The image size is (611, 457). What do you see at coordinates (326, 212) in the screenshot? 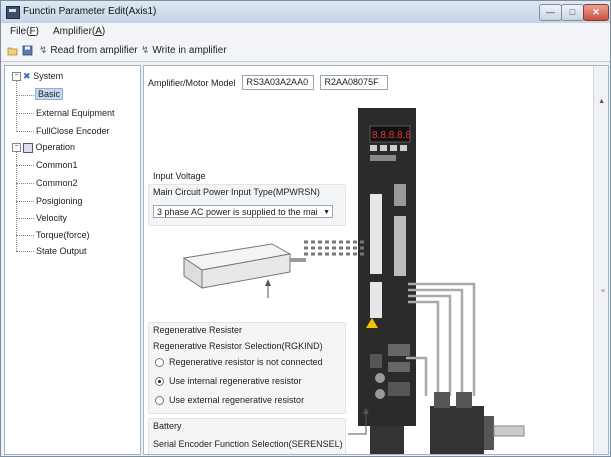
I see `dropdown-arrow-icon: ▼` at bounding box center [326, 212].